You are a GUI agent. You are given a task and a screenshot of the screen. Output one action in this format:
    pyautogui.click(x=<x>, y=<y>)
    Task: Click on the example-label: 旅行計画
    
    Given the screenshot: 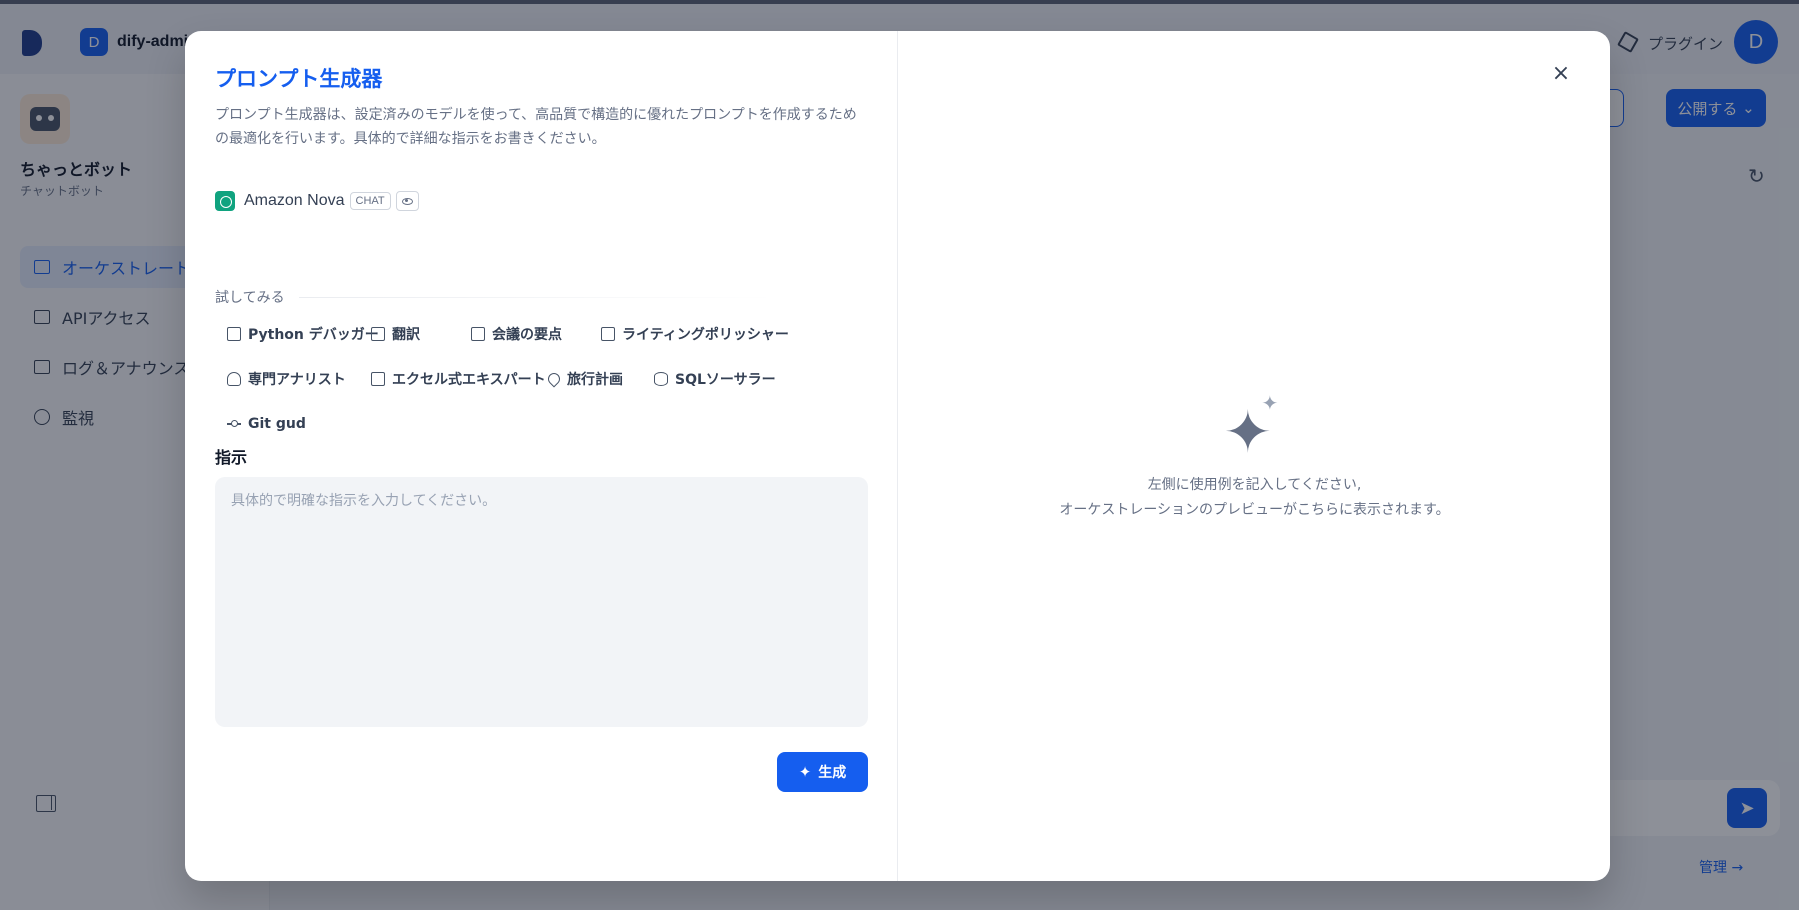 What is the action you would take?
    pyautogui.click(x=595, y=380)
    